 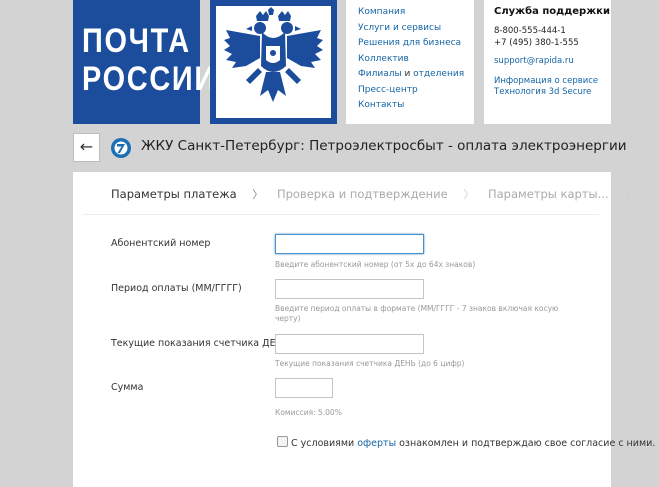 I want to click on period-hint-2: черту), so click(x=288, y=318).